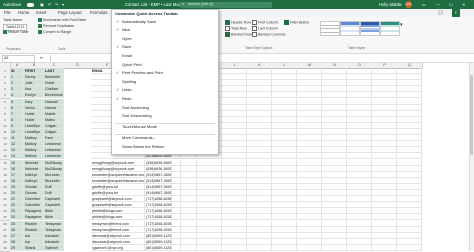 The height and width of the screenshot is (252, 474). What do you see at coordinates (30, 4) in the screenshot?
I see `autosave-toggle` at bounding box center [30, 4].